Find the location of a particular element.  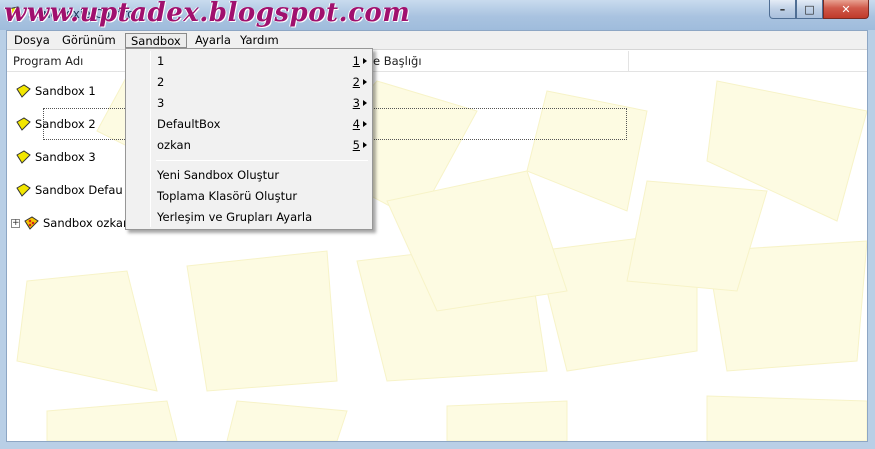

watermark-text: www.uptadex.blogspot.com is located at coordinates (207, 14).